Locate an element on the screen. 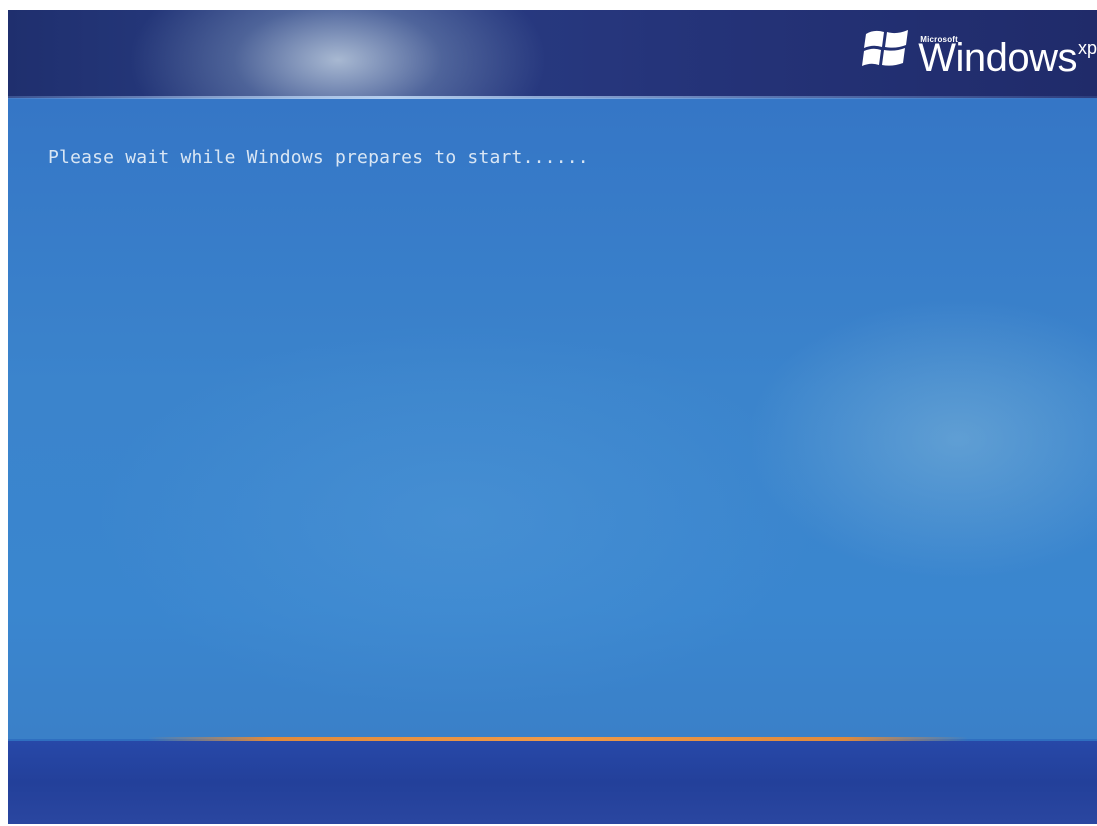  footer-band is located at coordinates (552, 782).